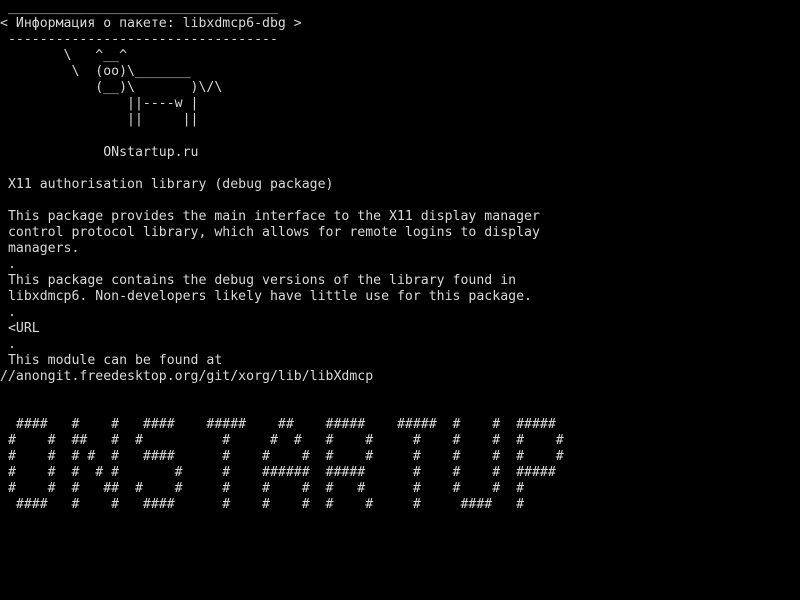 The width and height of the screenshot is (800, 600). Describe the element at coordinates (151, 23) in the screenshot. I see `package-title-bubble: < Информация о пакете: libxdmcp6-dbg >` at that location.